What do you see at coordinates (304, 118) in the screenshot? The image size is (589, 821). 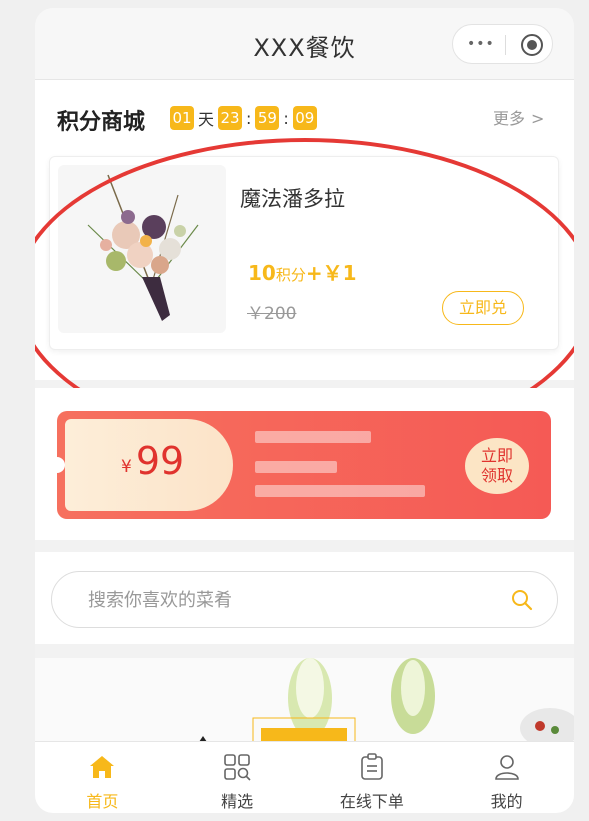 I see `countdown-seconds: 09` at bounding box center [304, 118].